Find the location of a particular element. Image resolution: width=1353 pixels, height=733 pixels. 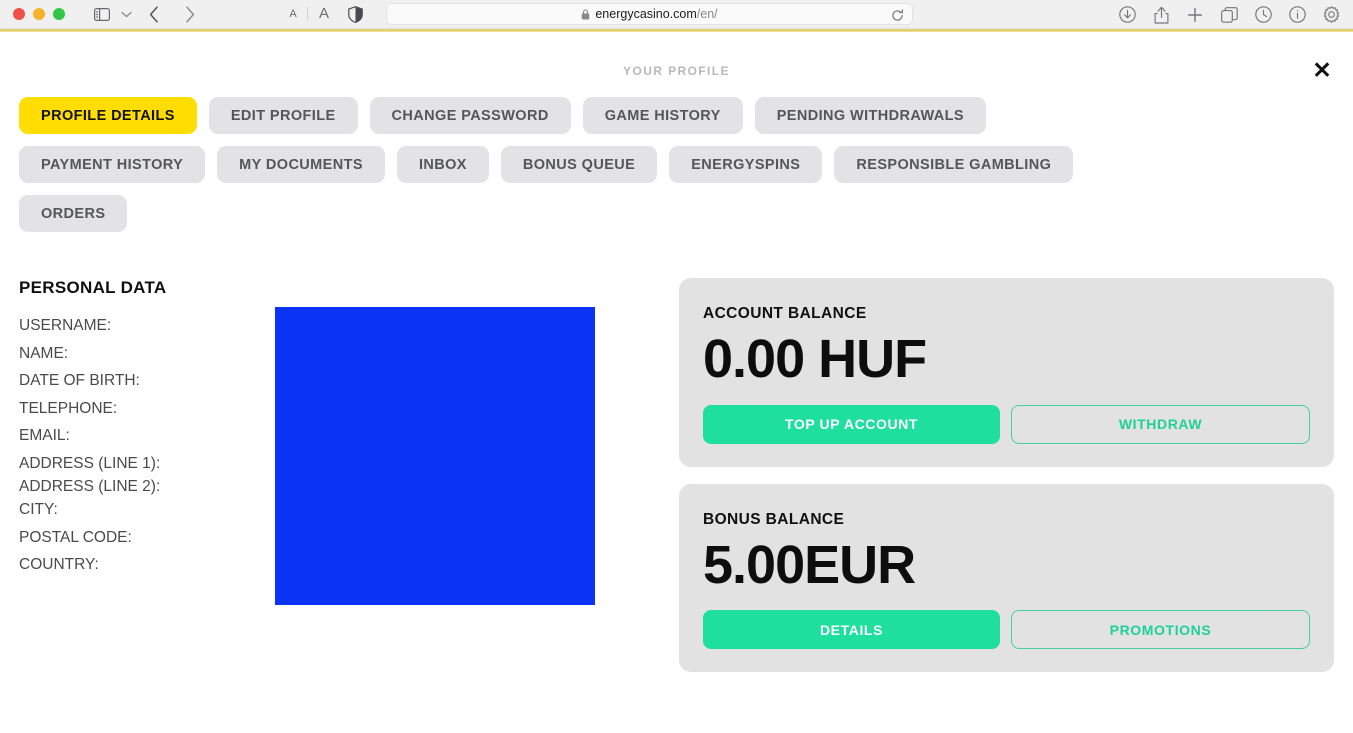

share-icon is located at coordinates (1161, 15).